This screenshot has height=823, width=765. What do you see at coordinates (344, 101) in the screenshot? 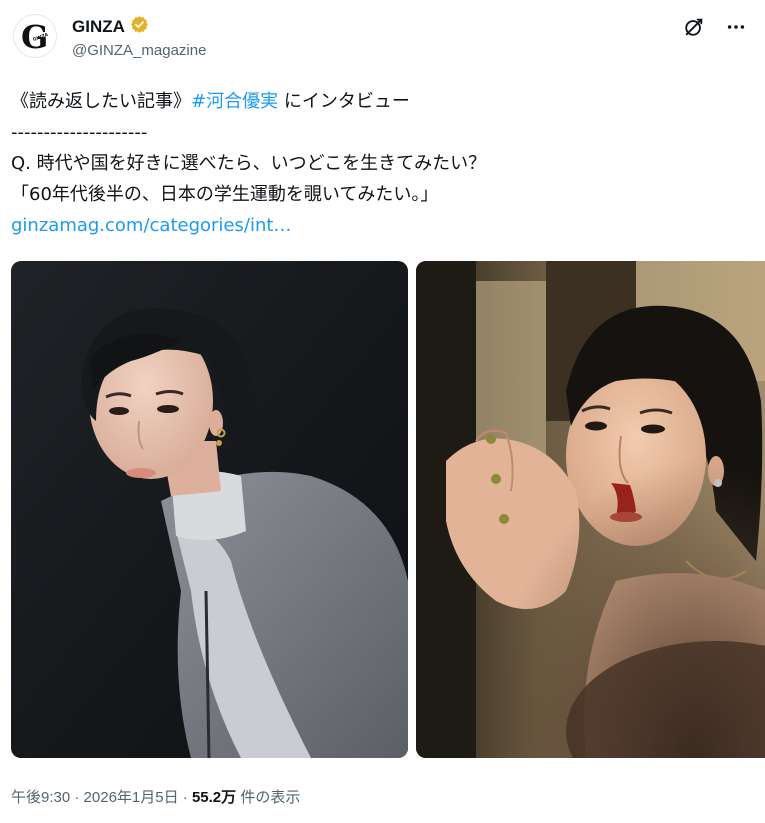
I see `tweet-suffix: にインタビュー` at bounding box center [344, 101].